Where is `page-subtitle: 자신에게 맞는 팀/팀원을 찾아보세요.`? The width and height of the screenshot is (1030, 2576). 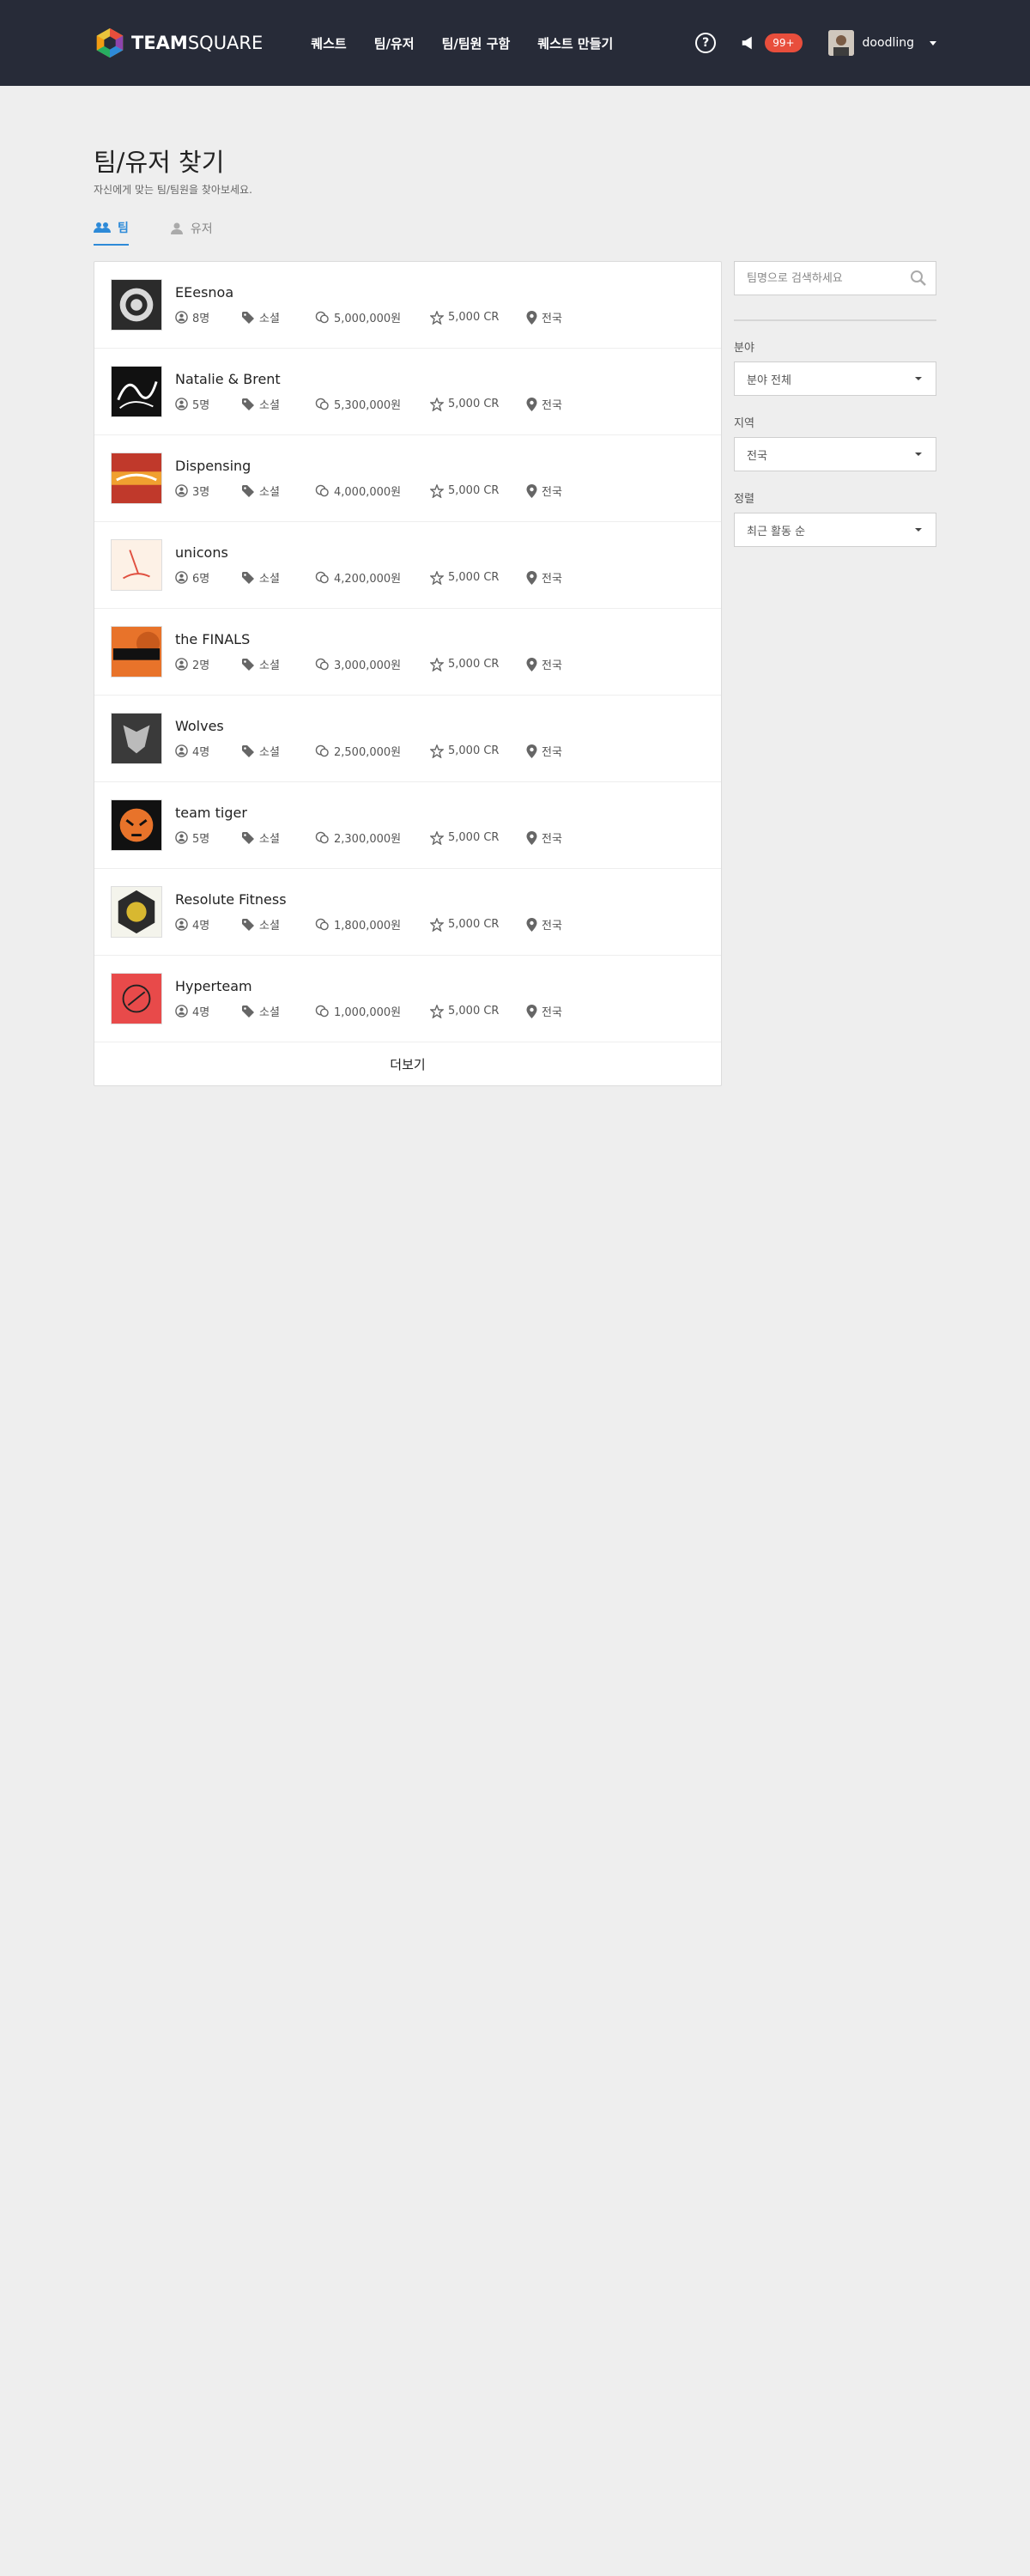
page-subtitle: 자신에게 맞는 팀/팀원을 찾아보세요. is located at coordinates (173, 190).